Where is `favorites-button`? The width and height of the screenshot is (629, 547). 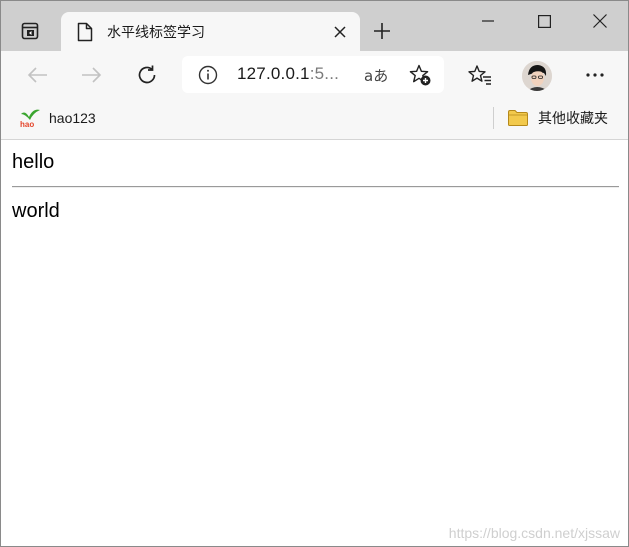 favorites-button is located at coordinates (480, 75).